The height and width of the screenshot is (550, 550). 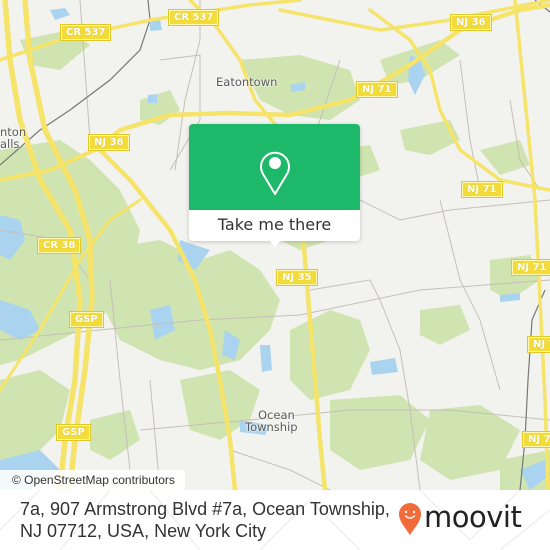 I want to click on moovit-logo: moovit, so click(x=468, y=518).